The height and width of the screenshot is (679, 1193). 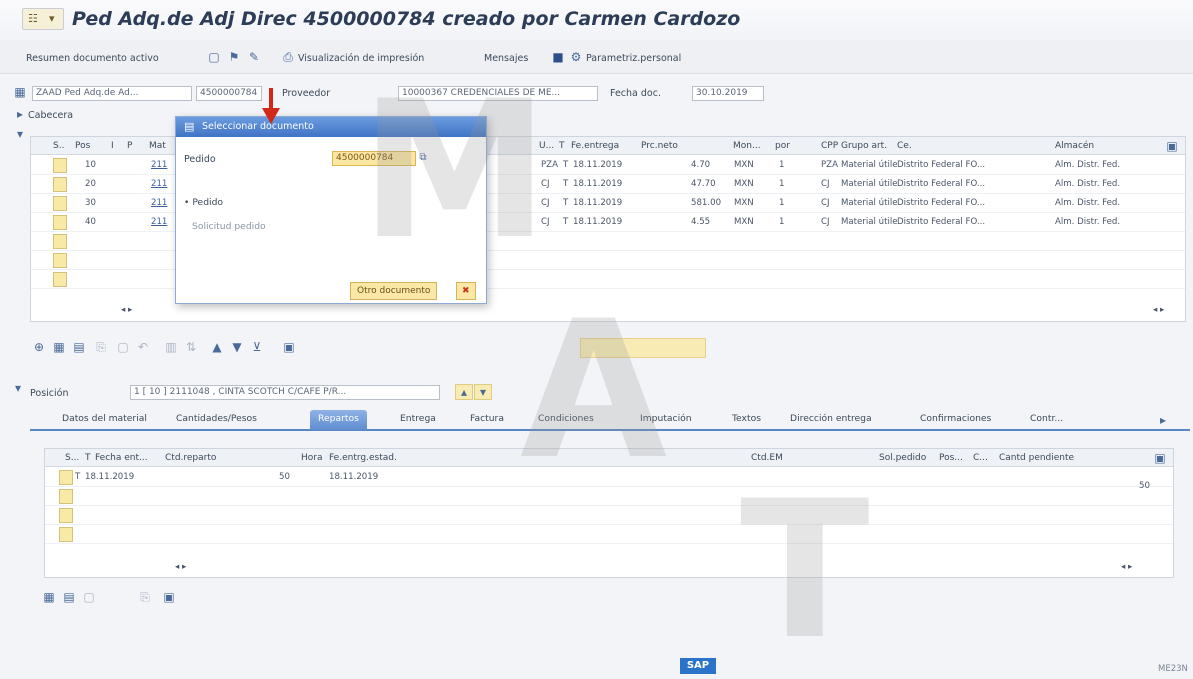 I want to click on date-field: 30.10.2019, so click(x=728, y=93).